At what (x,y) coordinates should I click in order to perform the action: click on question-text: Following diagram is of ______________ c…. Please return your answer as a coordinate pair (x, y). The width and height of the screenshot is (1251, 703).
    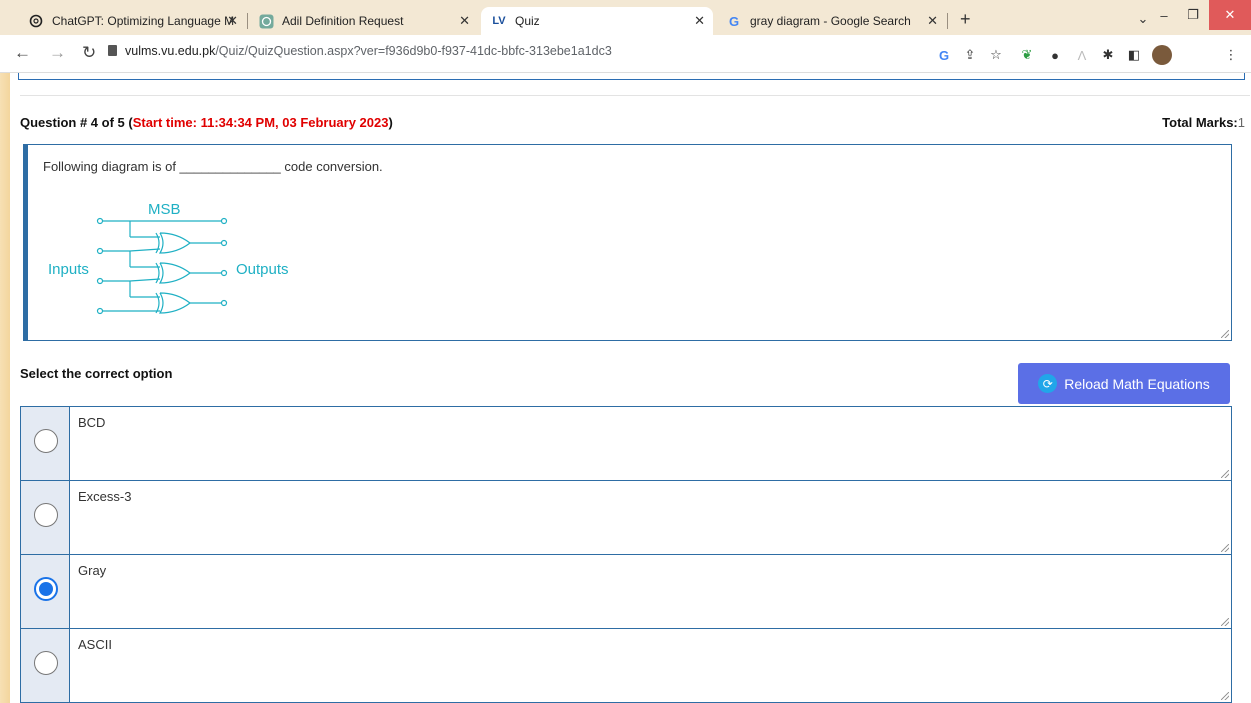
    Looking at the image, I should click on (213, 166).